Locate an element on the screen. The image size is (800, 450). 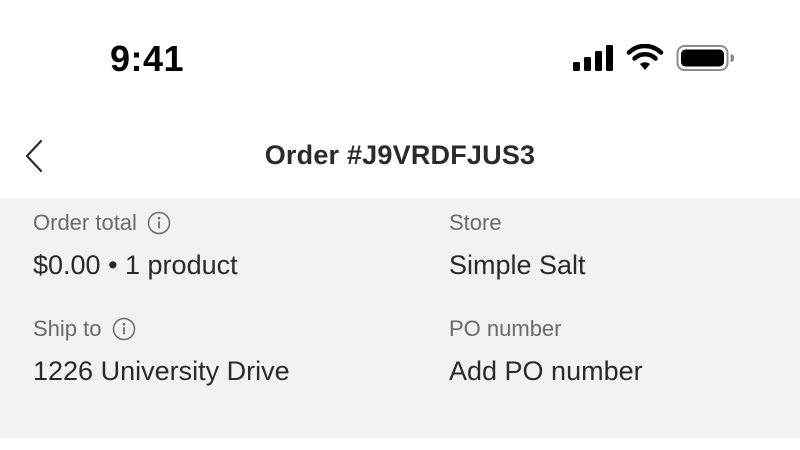
order-total-label: Order total is located at coordinates (85, 222).